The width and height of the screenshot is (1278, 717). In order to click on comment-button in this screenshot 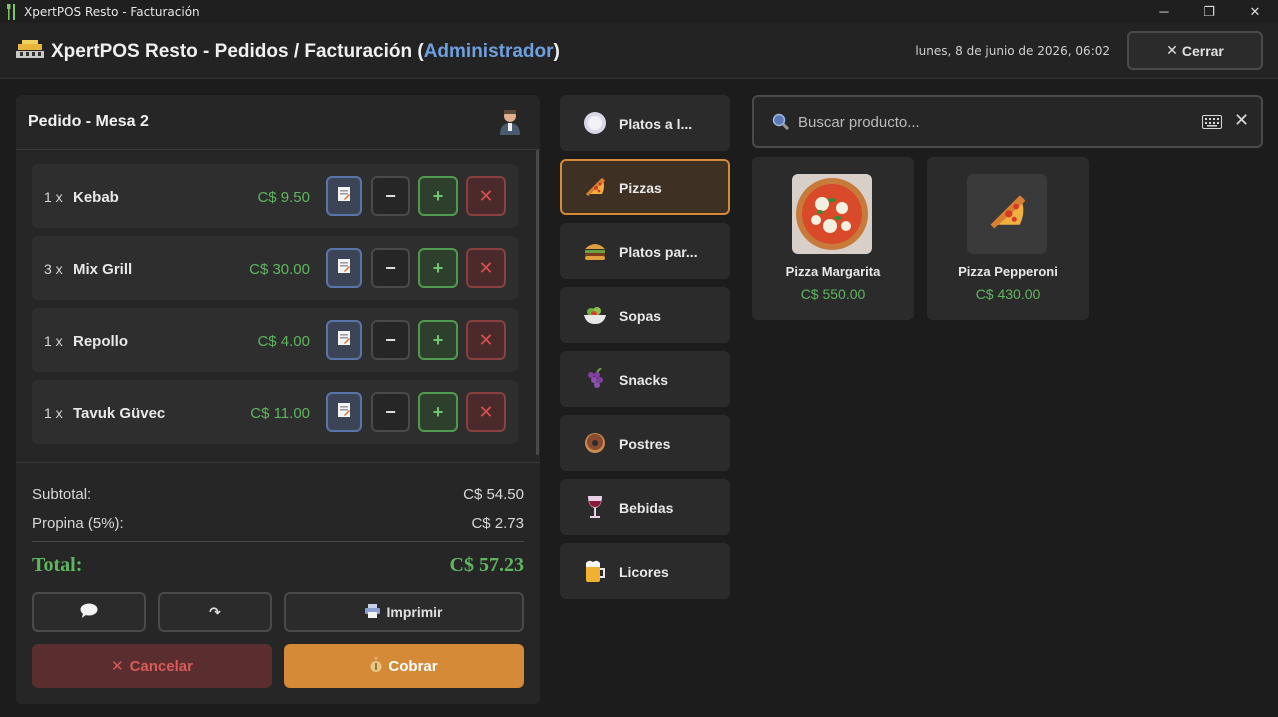, I will do `click(89, 612)`.